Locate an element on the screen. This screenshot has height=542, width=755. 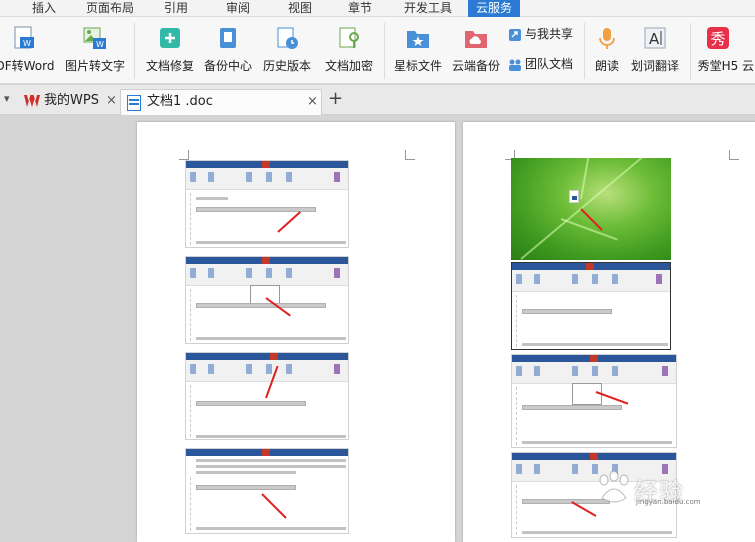
tab-my-wps-label: 我的WPS is located at coordinates (71, 100).